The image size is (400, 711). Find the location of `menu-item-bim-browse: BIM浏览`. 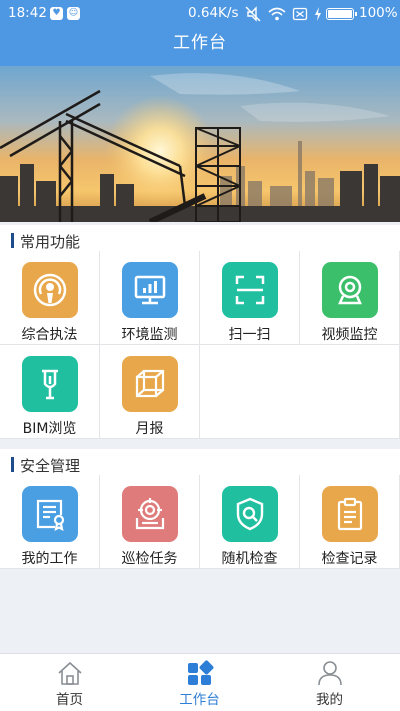

menu-item-bim-browse: BIM浏览 is located at coordinates (50, 392).